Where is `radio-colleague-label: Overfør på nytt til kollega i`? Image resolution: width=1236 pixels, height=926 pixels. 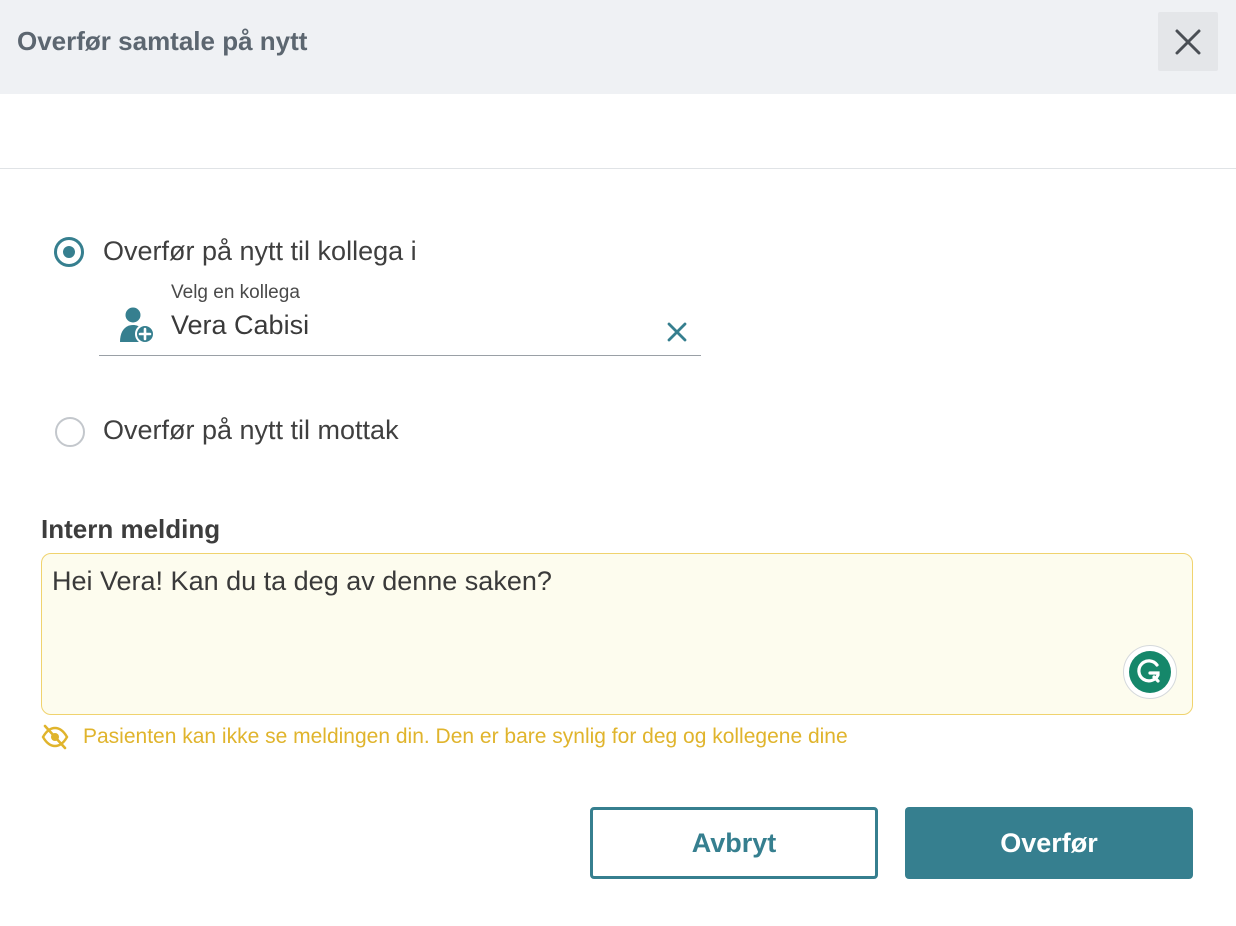 radio-colleague-label: Overfør på nytt til kollega i is located at coordinates (260, 251).